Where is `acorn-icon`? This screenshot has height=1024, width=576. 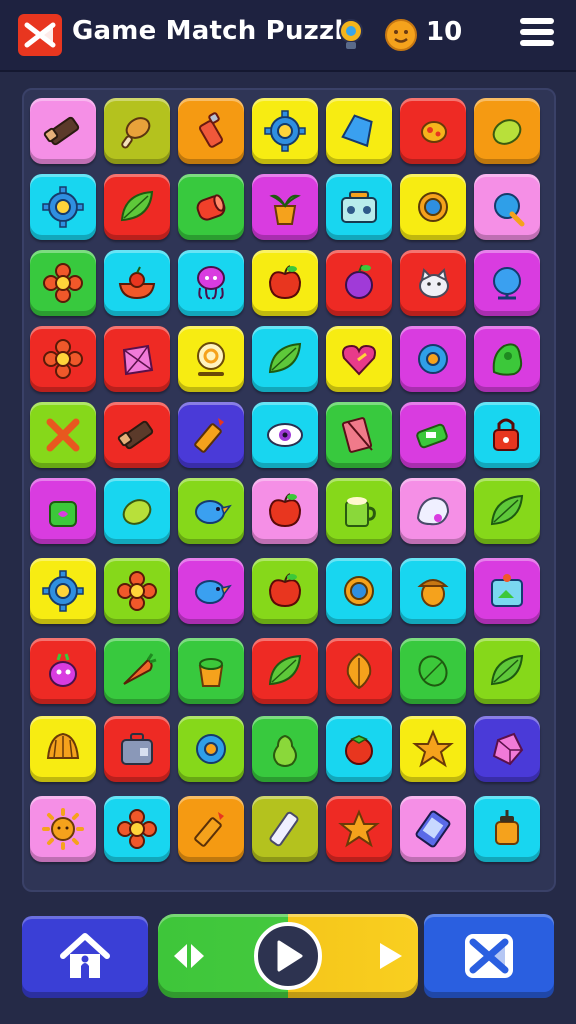 acorn-icon is located at coordinates (433, 593).